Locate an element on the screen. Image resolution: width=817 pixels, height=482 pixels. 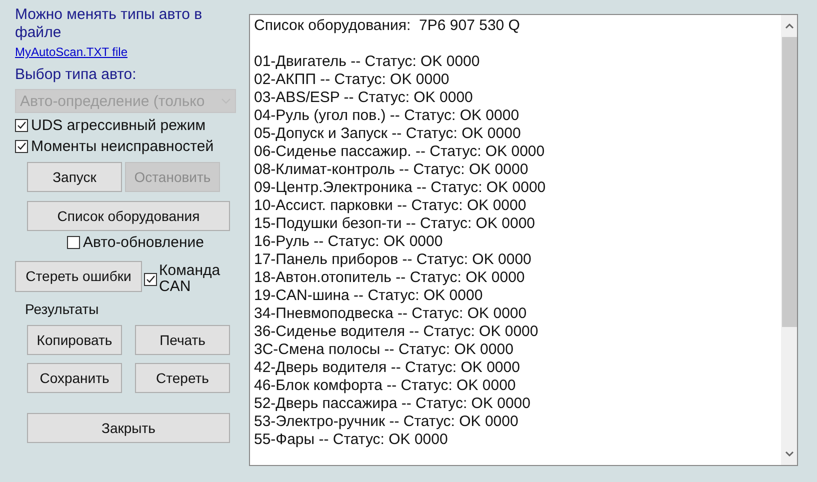
info-text: Можно менять типы авто в файле is located at coordinates (109, 24).